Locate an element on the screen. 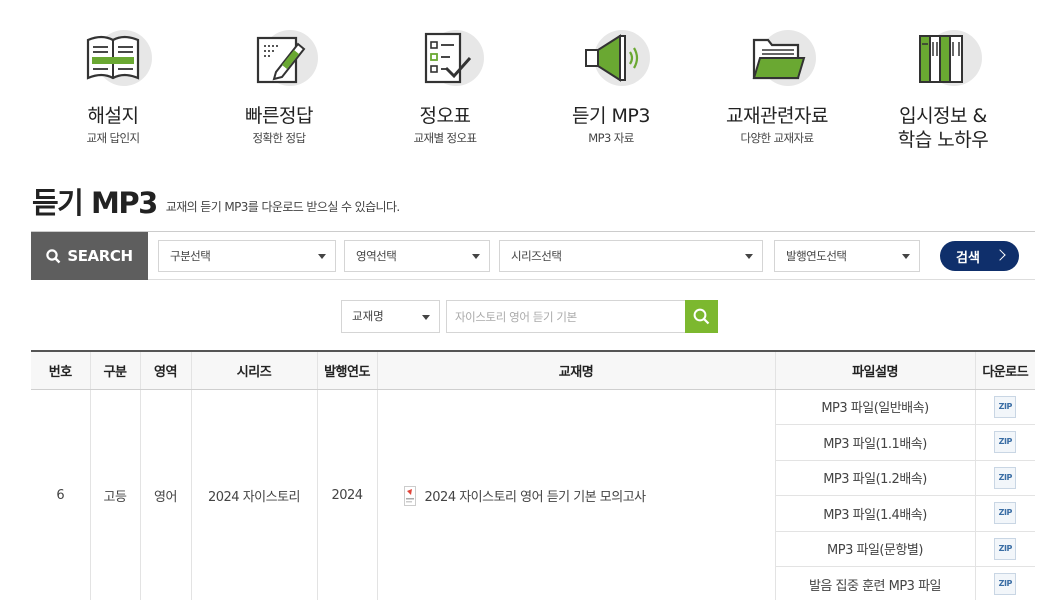  search-button: 검색 is located at coordinates (979, 256).